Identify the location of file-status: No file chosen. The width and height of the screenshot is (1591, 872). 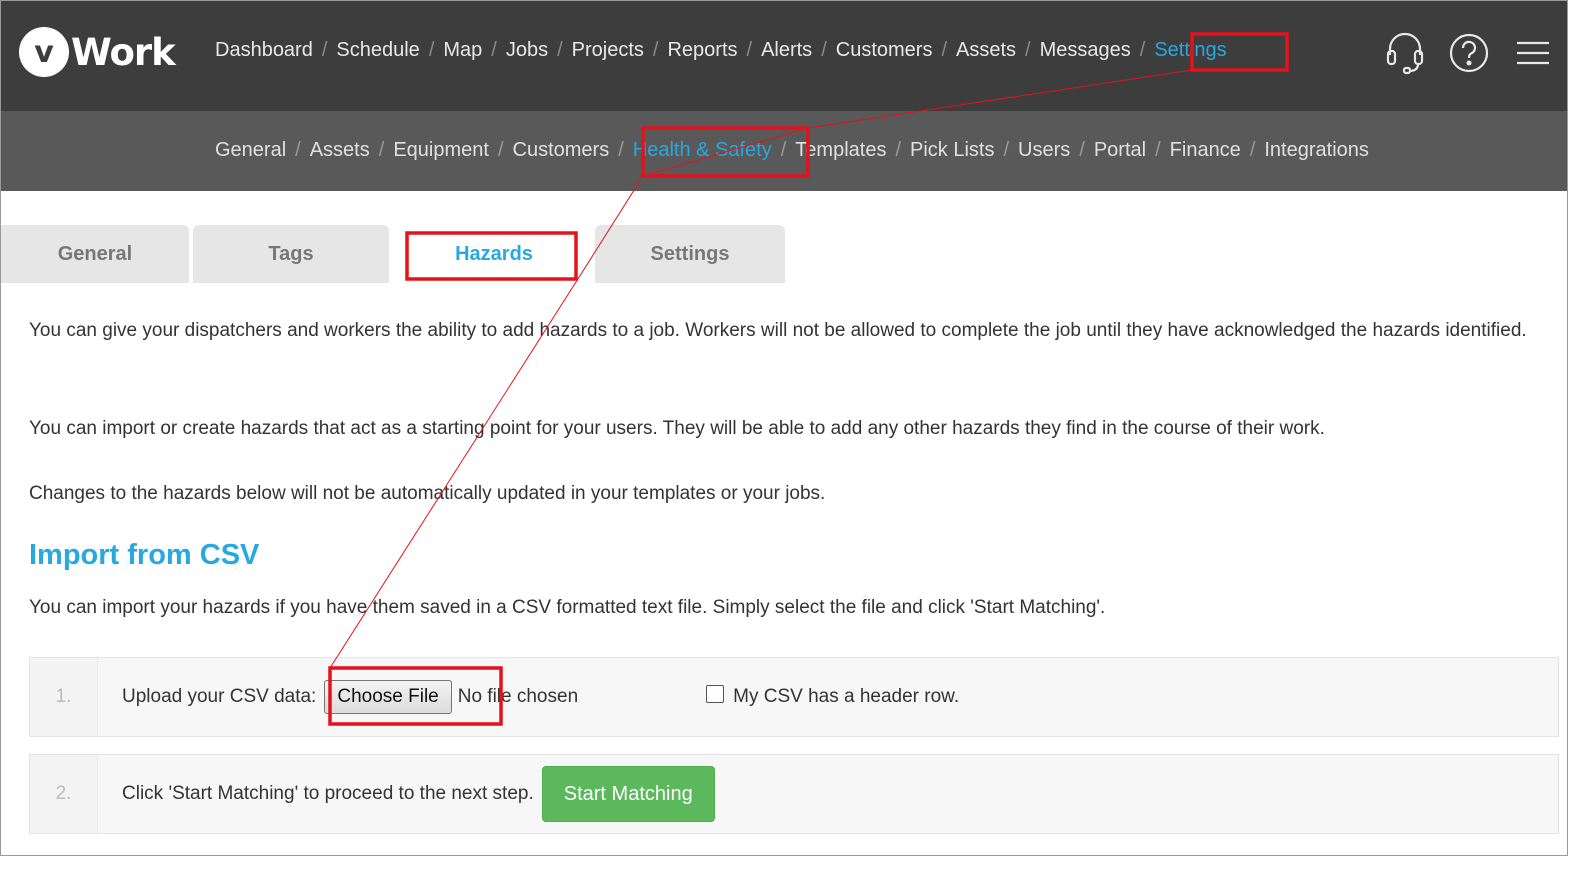
(518, 696).